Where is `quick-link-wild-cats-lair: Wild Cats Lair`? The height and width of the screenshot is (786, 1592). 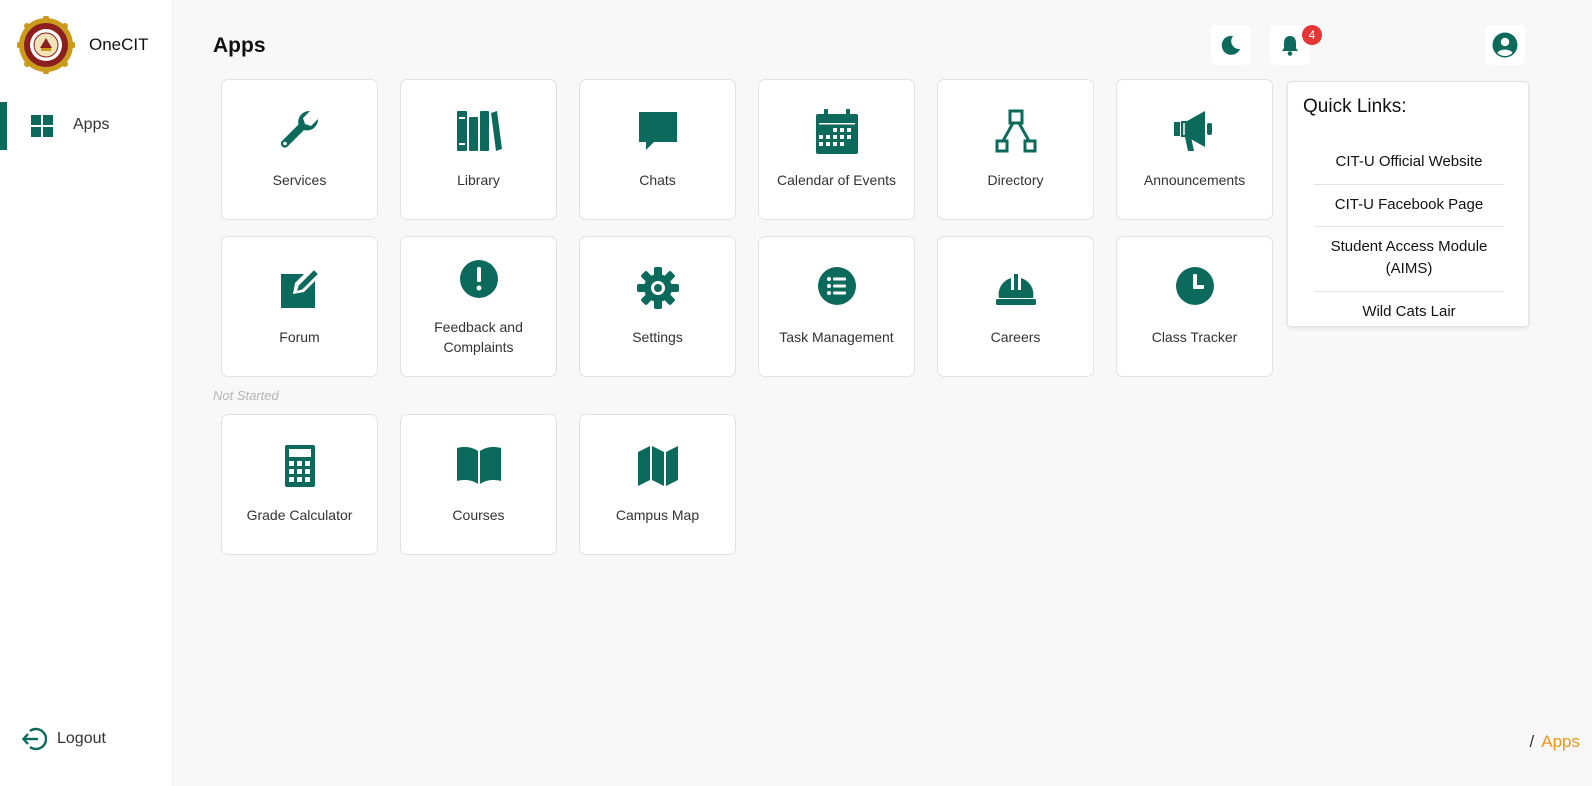 quick-link-wild-cats-lair: Wild Cats Lair is located at coordinates (1409, 312).